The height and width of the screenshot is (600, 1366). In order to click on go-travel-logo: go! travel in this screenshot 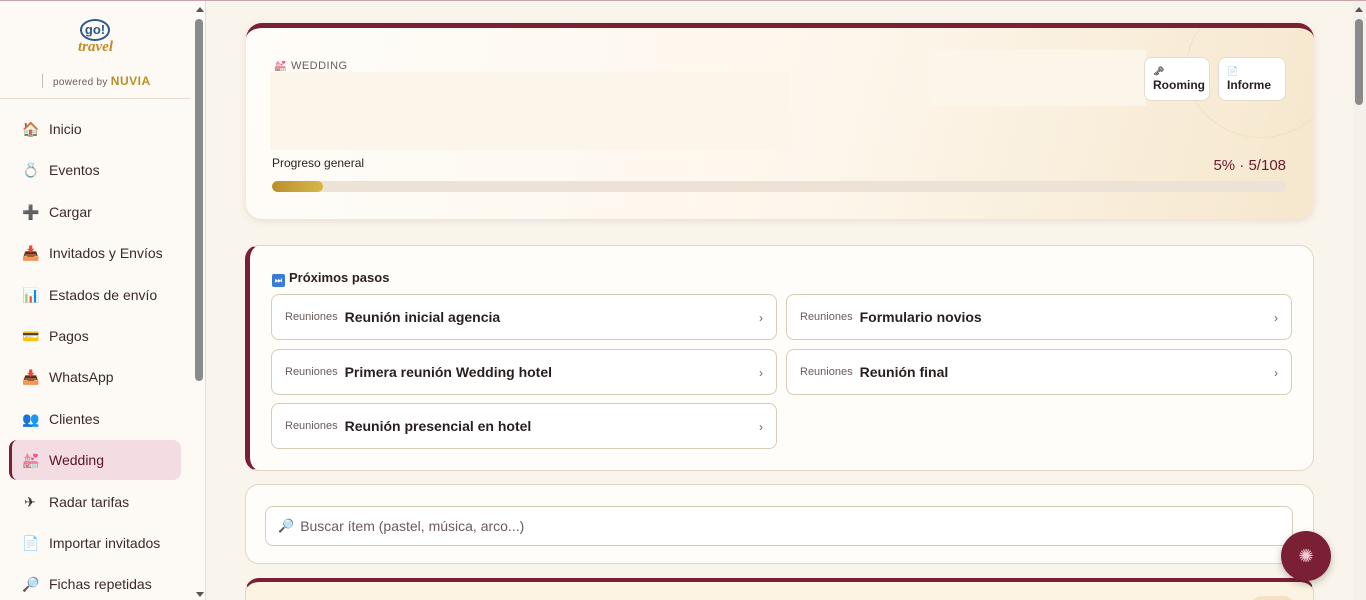, I will do `click(97, 41)`.